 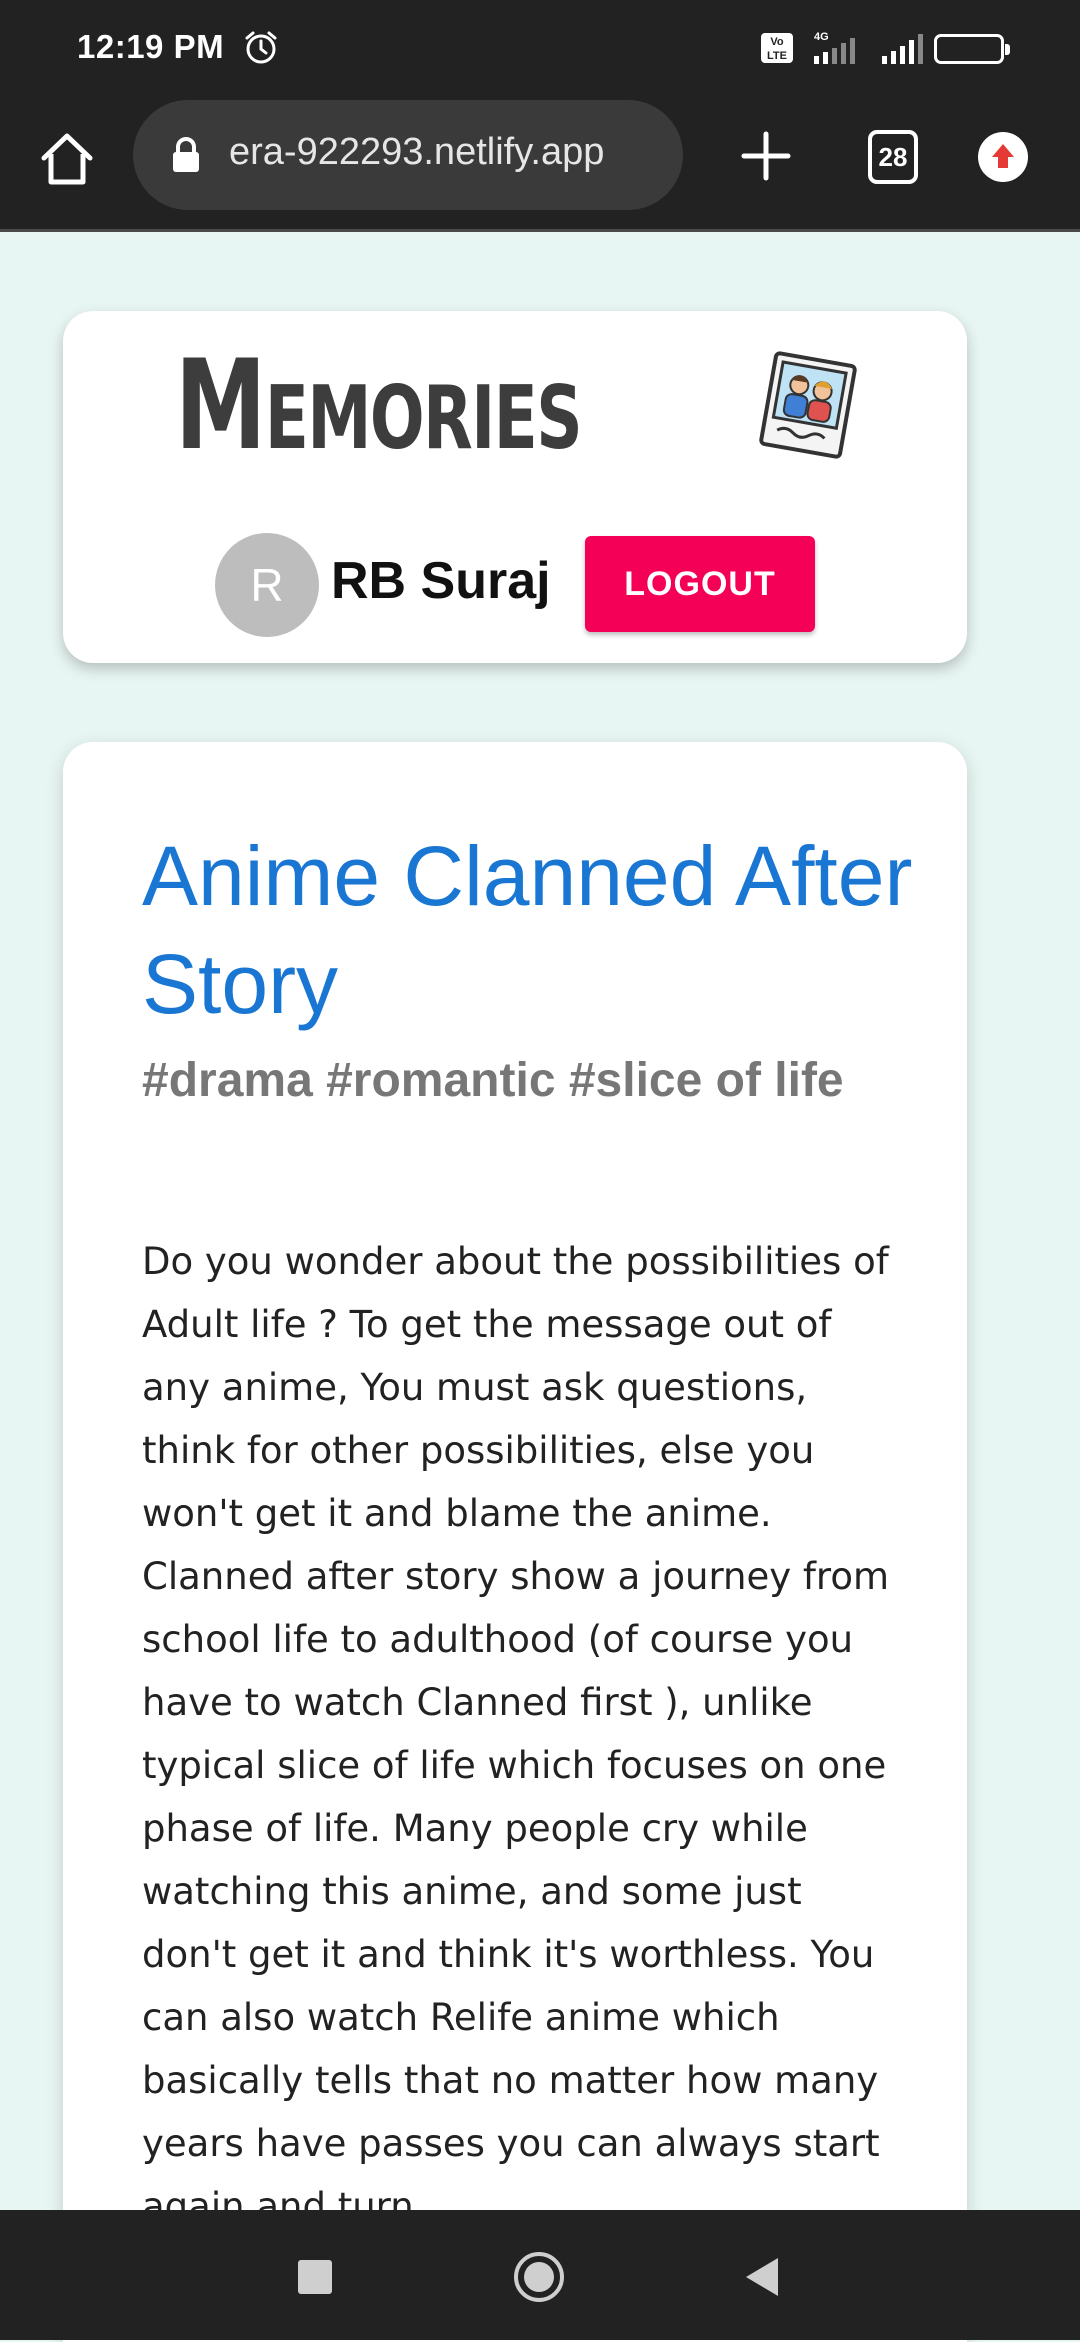 What do you see at coordinates (893, 157) in the screenshot?
I see `tab-switcher-button: 28` at bounding box center [893, 157].